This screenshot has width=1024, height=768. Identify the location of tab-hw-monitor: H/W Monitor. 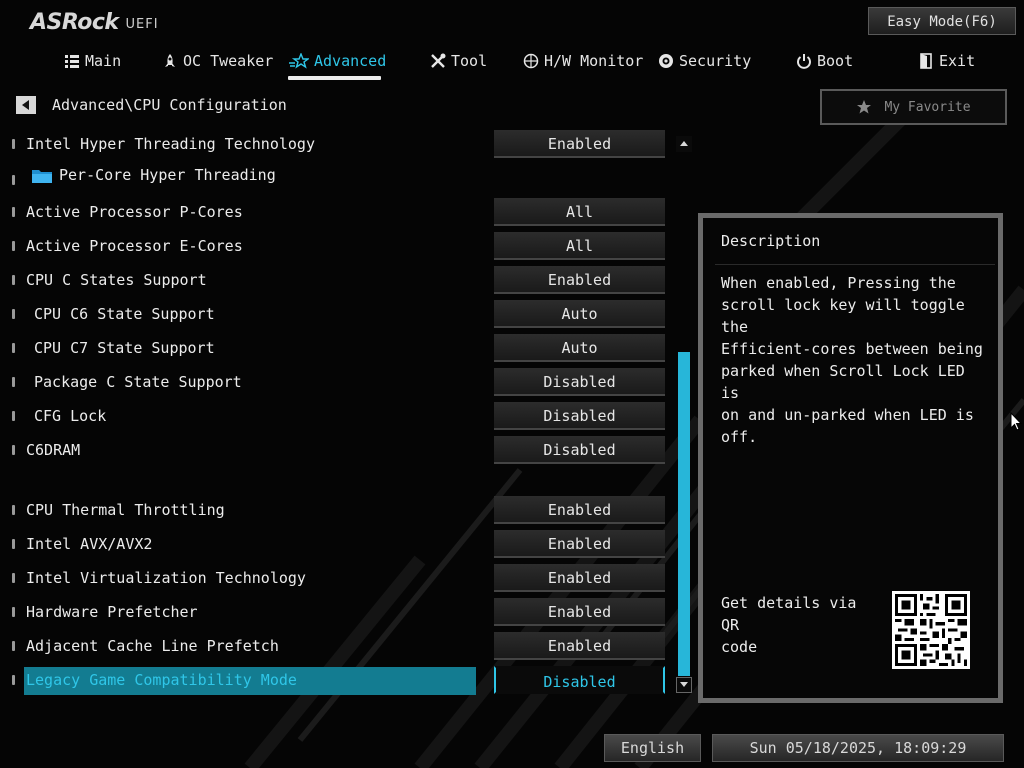
(583, 61).